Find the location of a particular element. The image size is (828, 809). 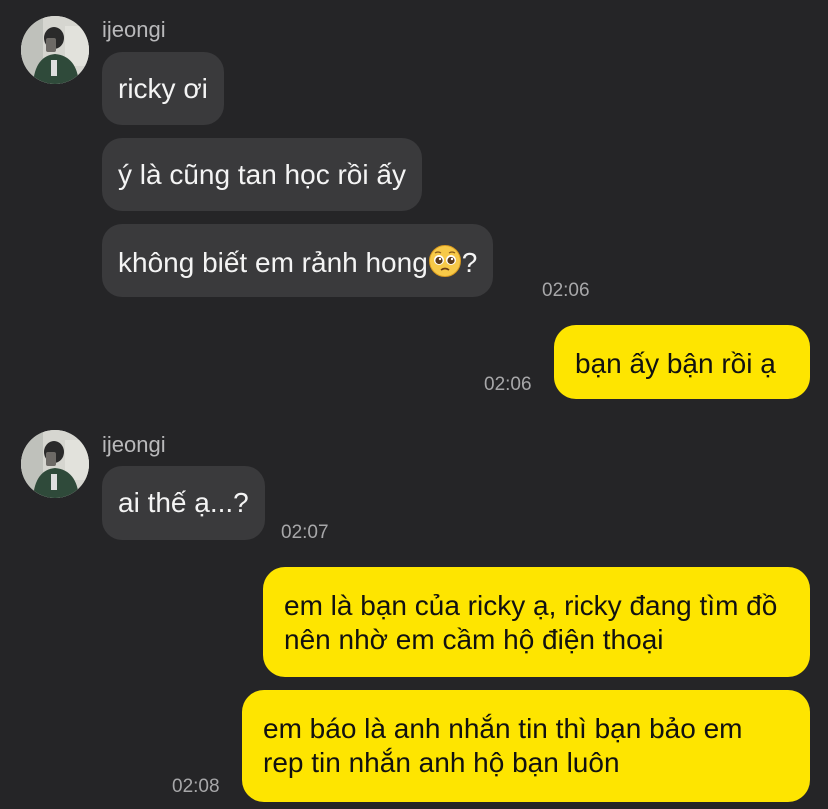

message-timestamp: 02:08 is located at coordinates (196, 786).